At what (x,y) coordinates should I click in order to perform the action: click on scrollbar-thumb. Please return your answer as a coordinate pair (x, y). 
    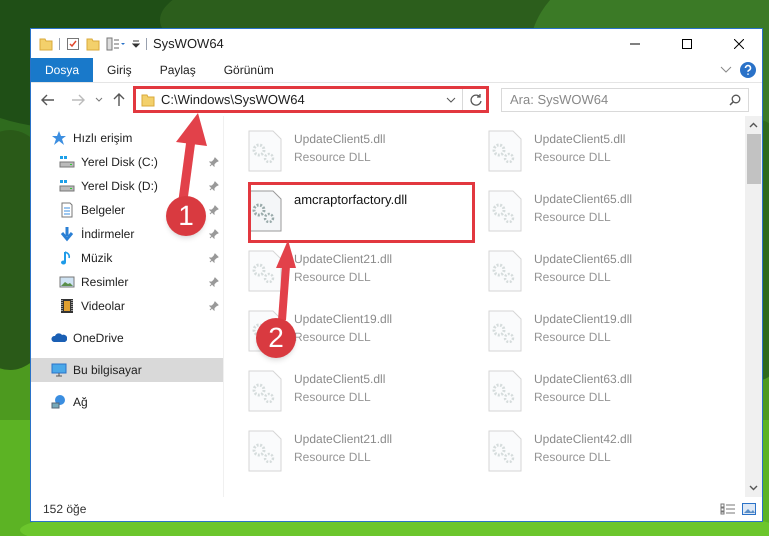
    Looking at the image, I should click on (753, 159).